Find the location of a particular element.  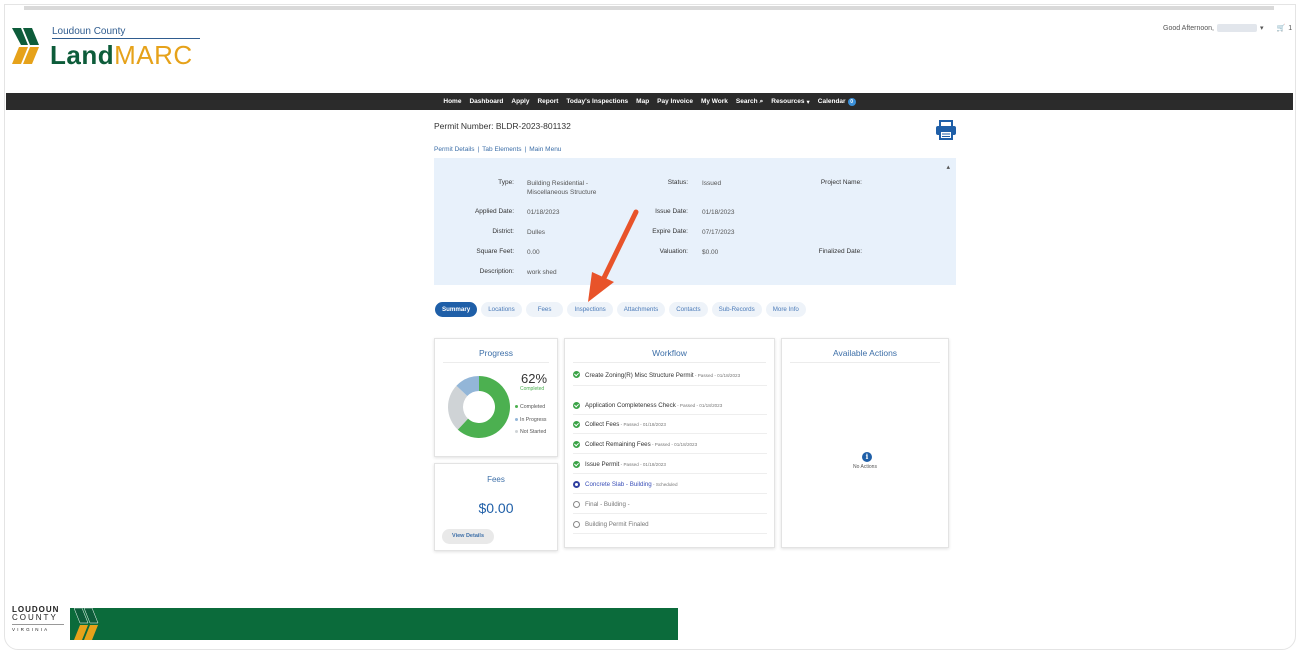

user-greeting: Good Afternoon, ▾ 🛒 1 is located at coordinates (1227, 28).